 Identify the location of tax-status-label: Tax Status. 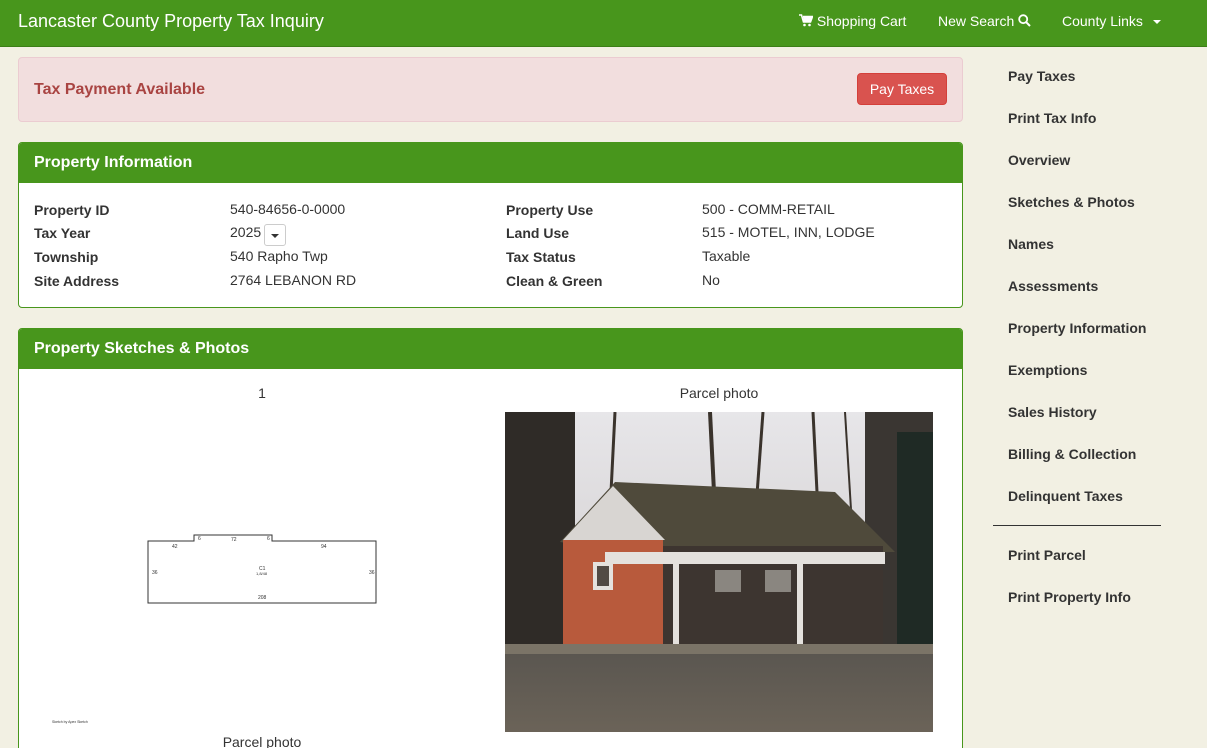
(541, 257).